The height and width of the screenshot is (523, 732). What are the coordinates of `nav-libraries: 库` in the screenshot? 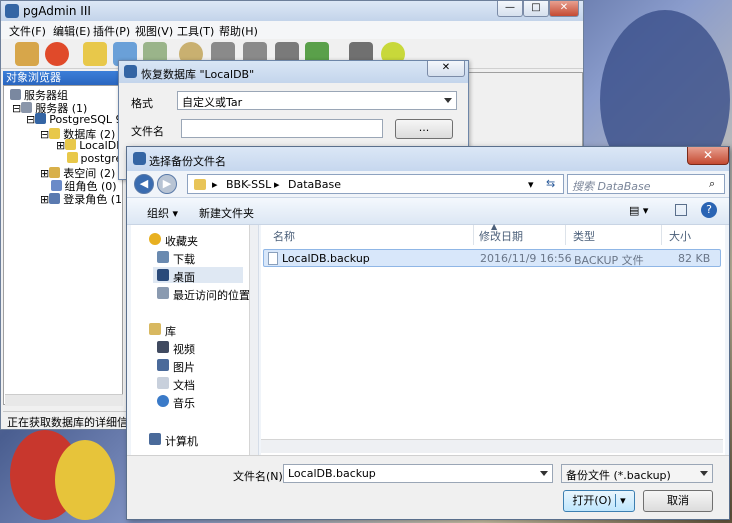 It's located at (170, 331).